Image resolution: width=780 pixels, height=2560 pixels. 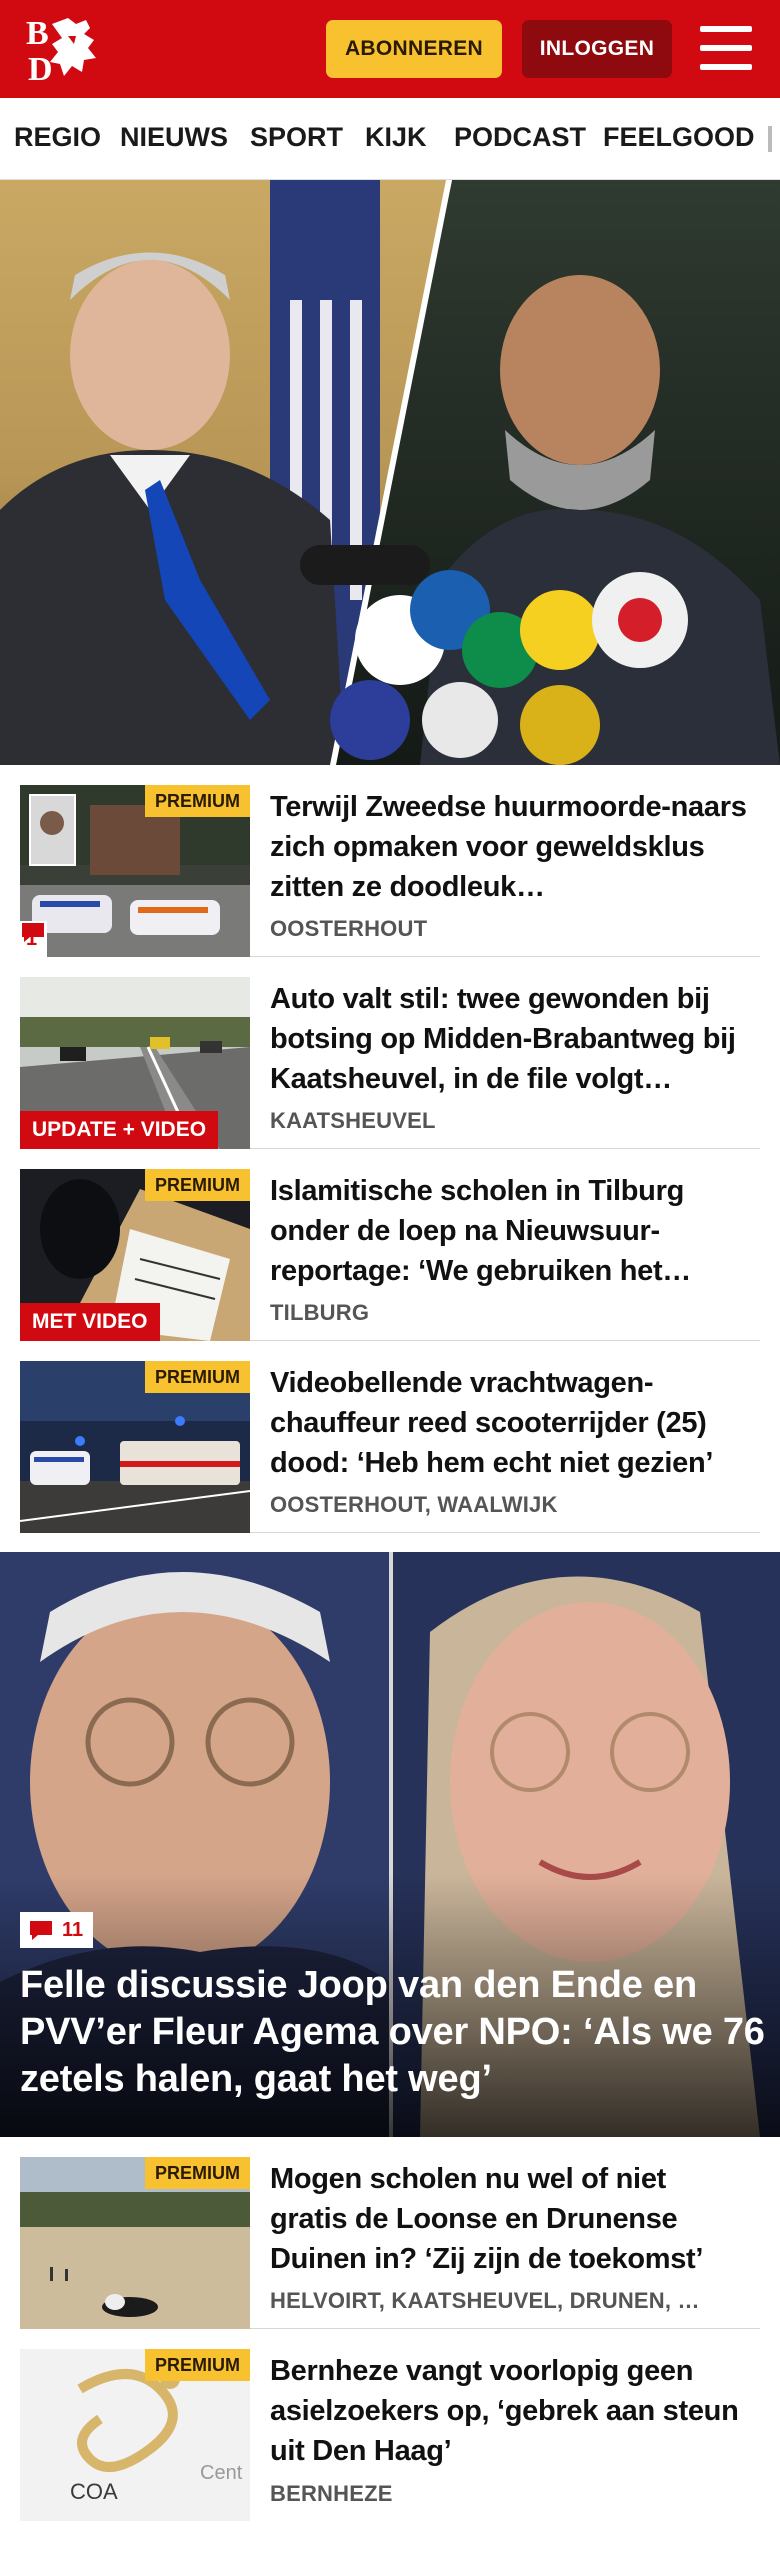 I want to click on site-header: B D ABONNEREN INLOGGEN, so click(x=390, y=49).